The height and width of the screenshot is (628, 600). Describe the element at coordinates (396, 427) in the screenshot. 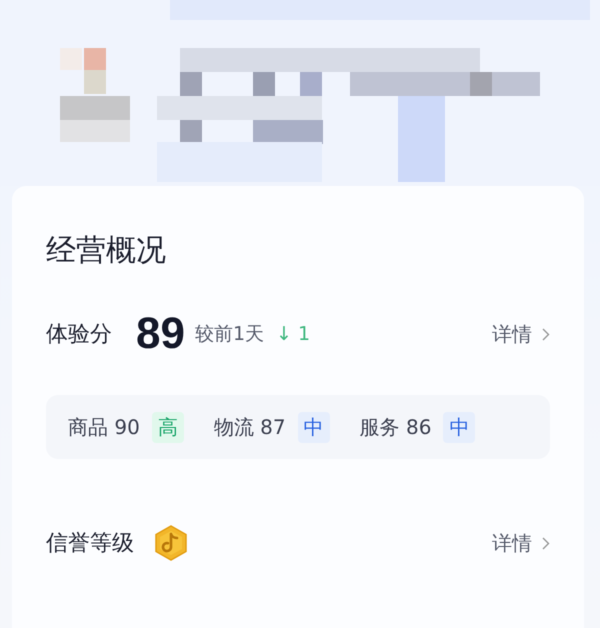

I see `metric-label: 服务 86` at that location.